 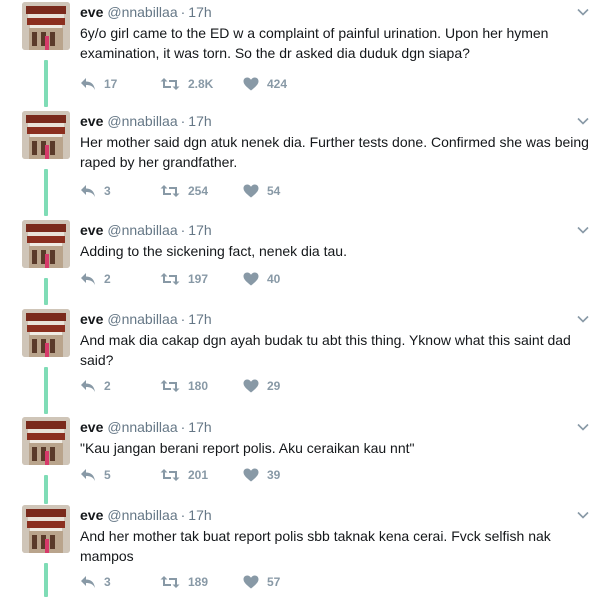 I want to click on like-button: 40, so click(x=261, y=279).